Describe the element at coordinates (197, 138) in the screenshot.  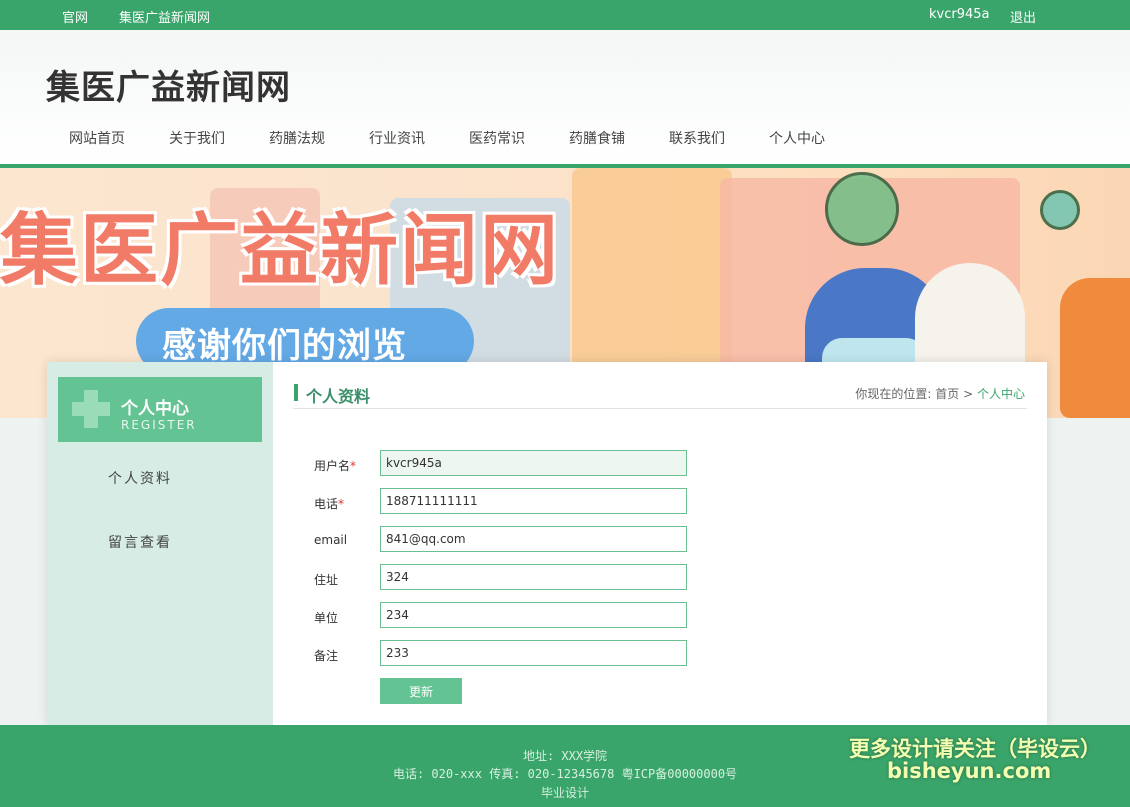
I see `nav-item-about: 关于我们` at that location.